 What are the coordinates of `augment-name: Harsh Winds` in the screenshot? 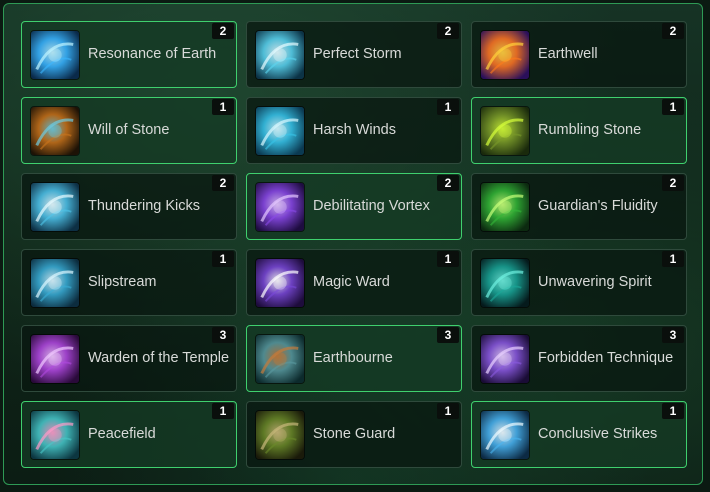 It's located at (354, 130).